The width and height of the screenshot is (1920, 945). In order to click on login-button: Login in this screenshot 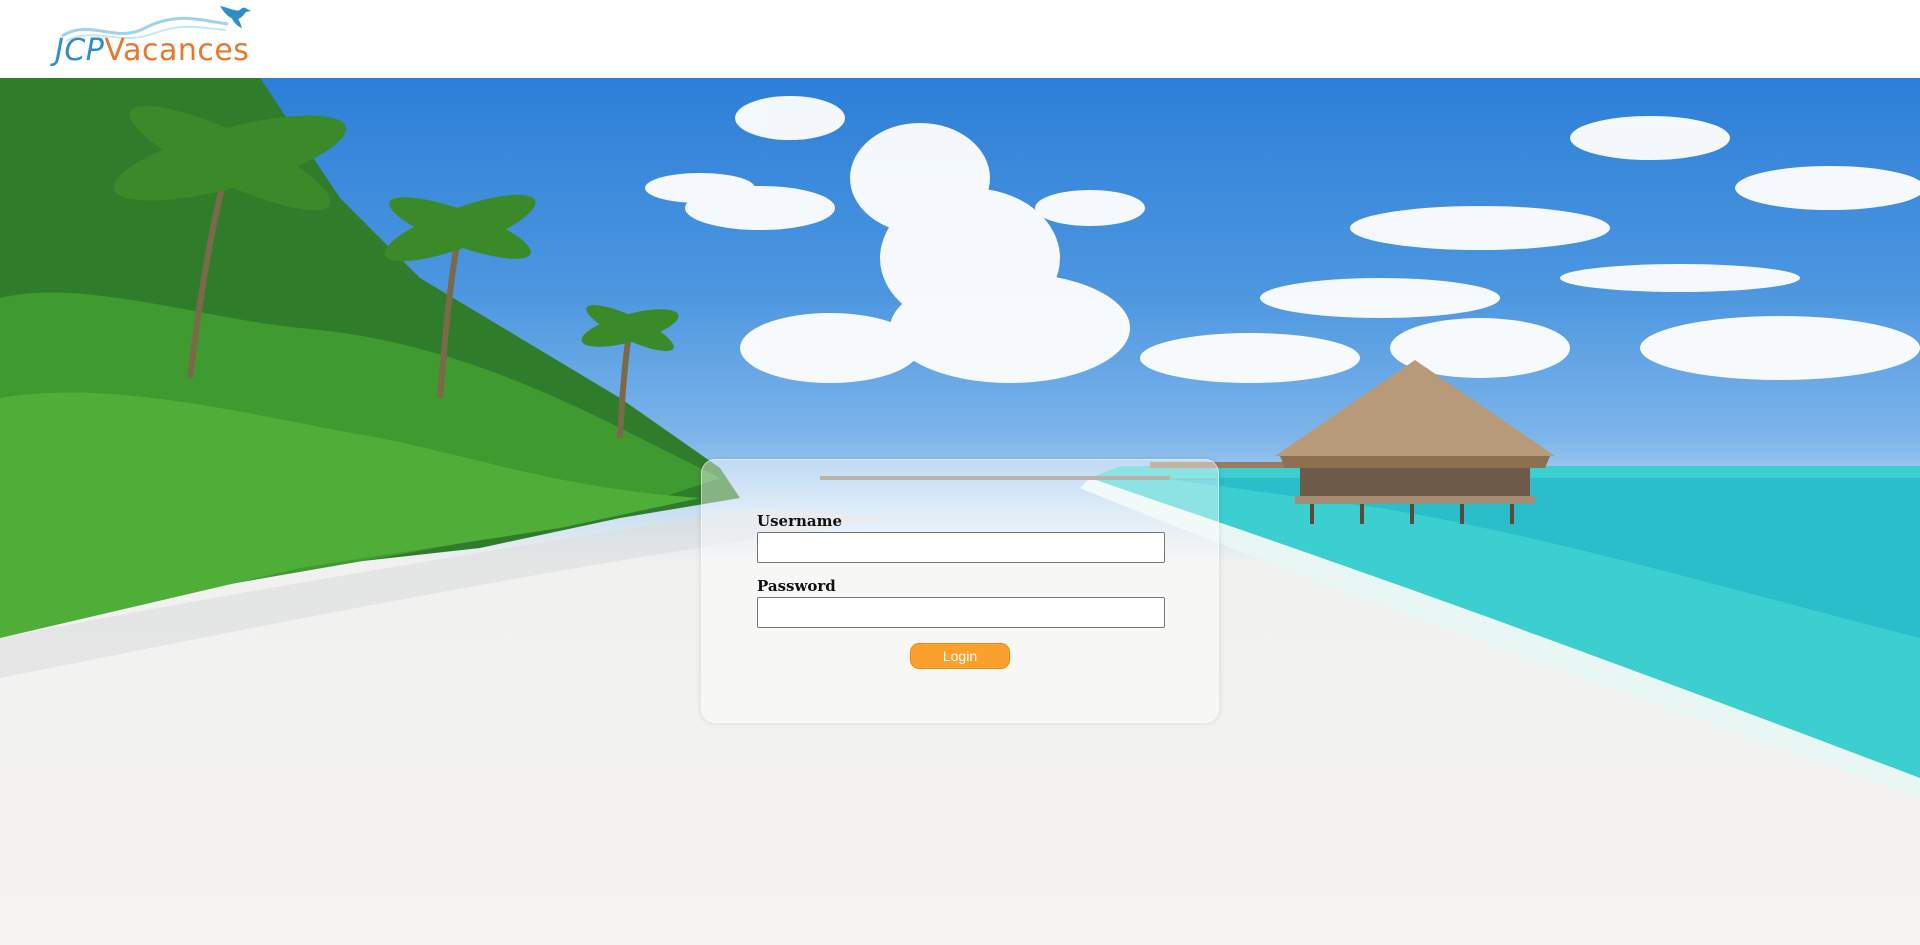, I will do `click(960, 656)`.